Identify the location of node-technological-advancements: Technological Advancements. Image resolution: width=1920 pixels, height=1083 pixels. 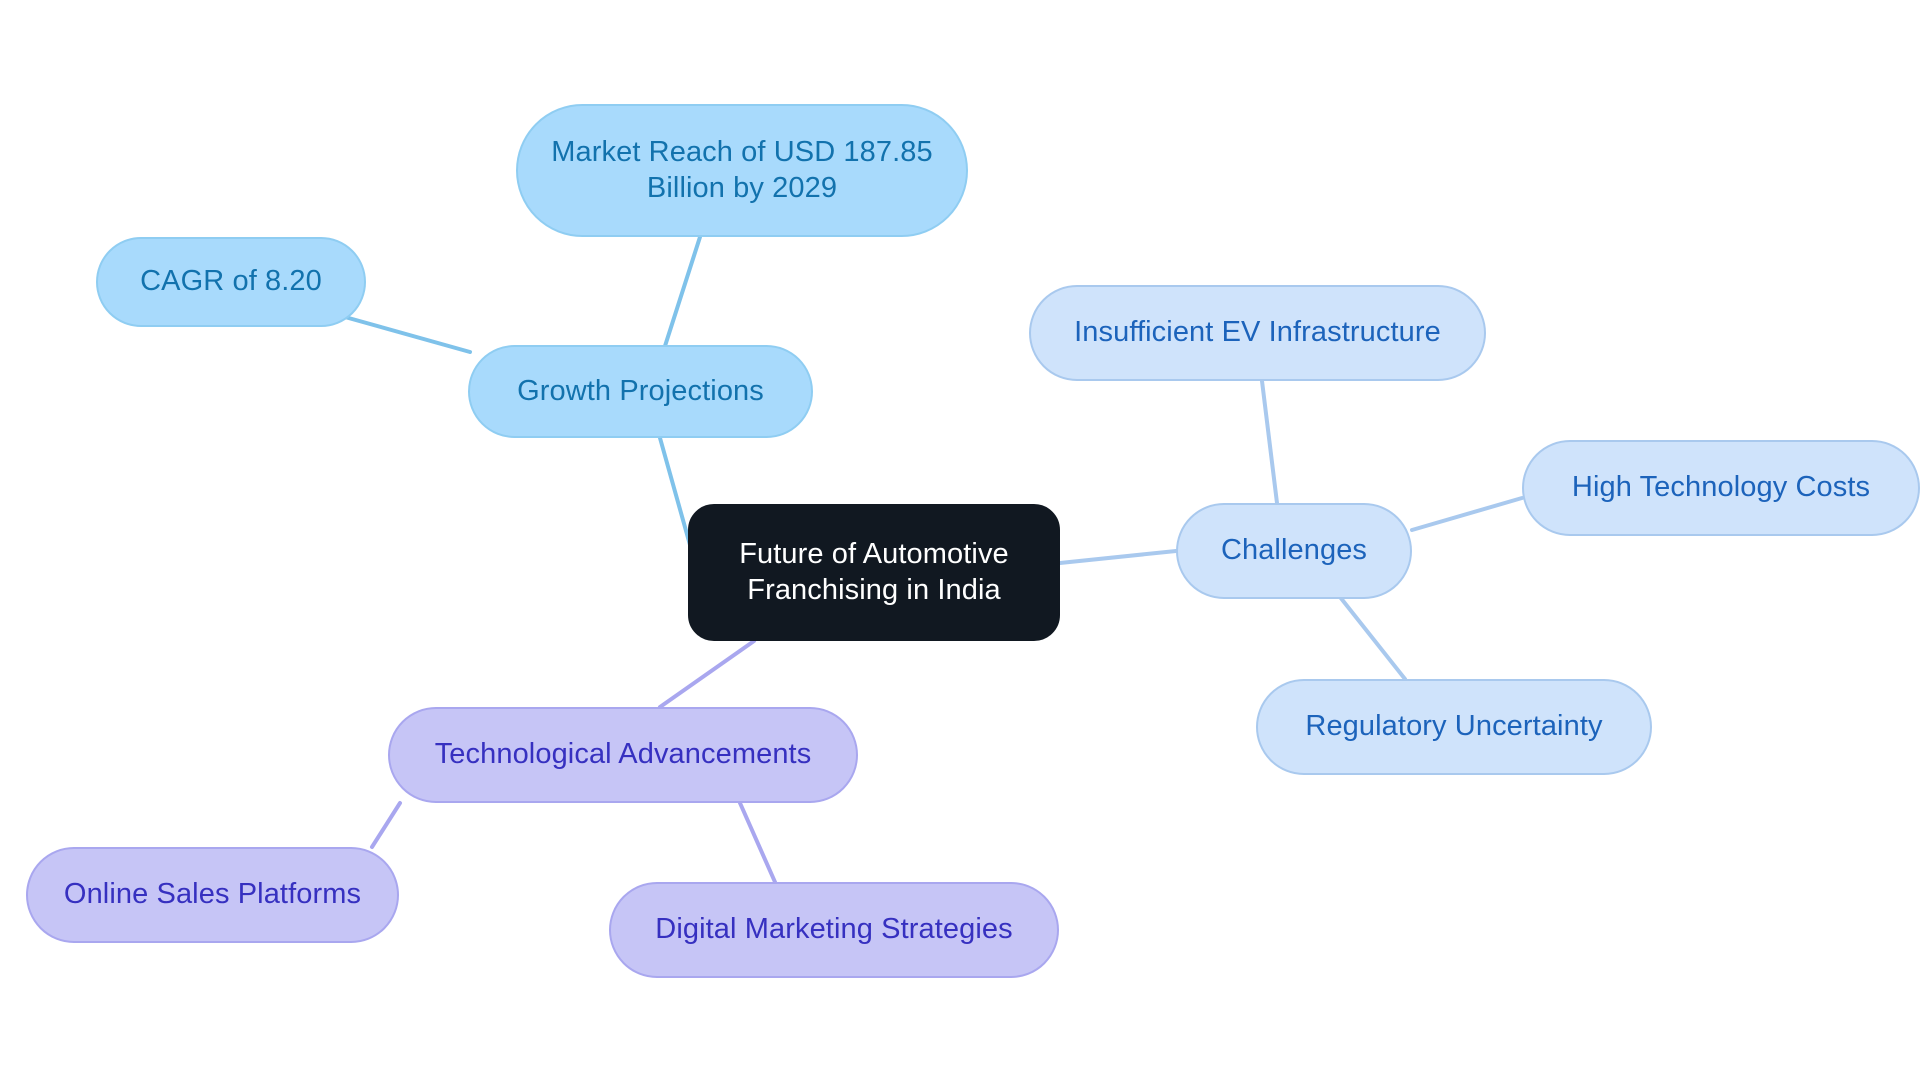
(623, 755).